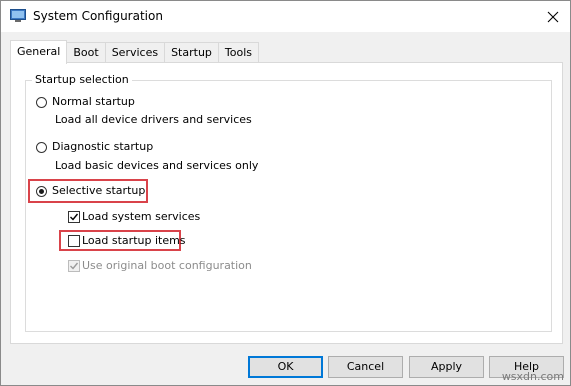 This screenshot has width=571, height=386. I want to click on load-system-services-label: Load system services, so click(141, 216).